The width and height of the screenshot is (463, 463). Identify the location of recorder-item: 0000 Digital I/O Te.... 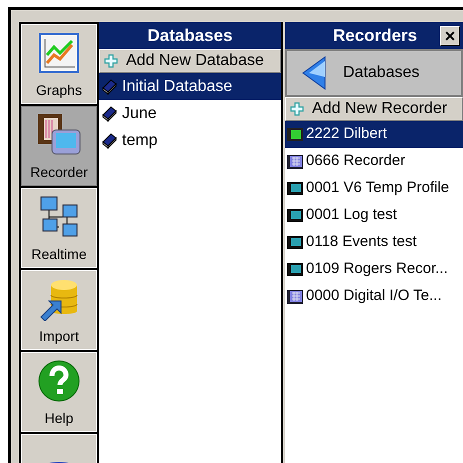
(374, 296).